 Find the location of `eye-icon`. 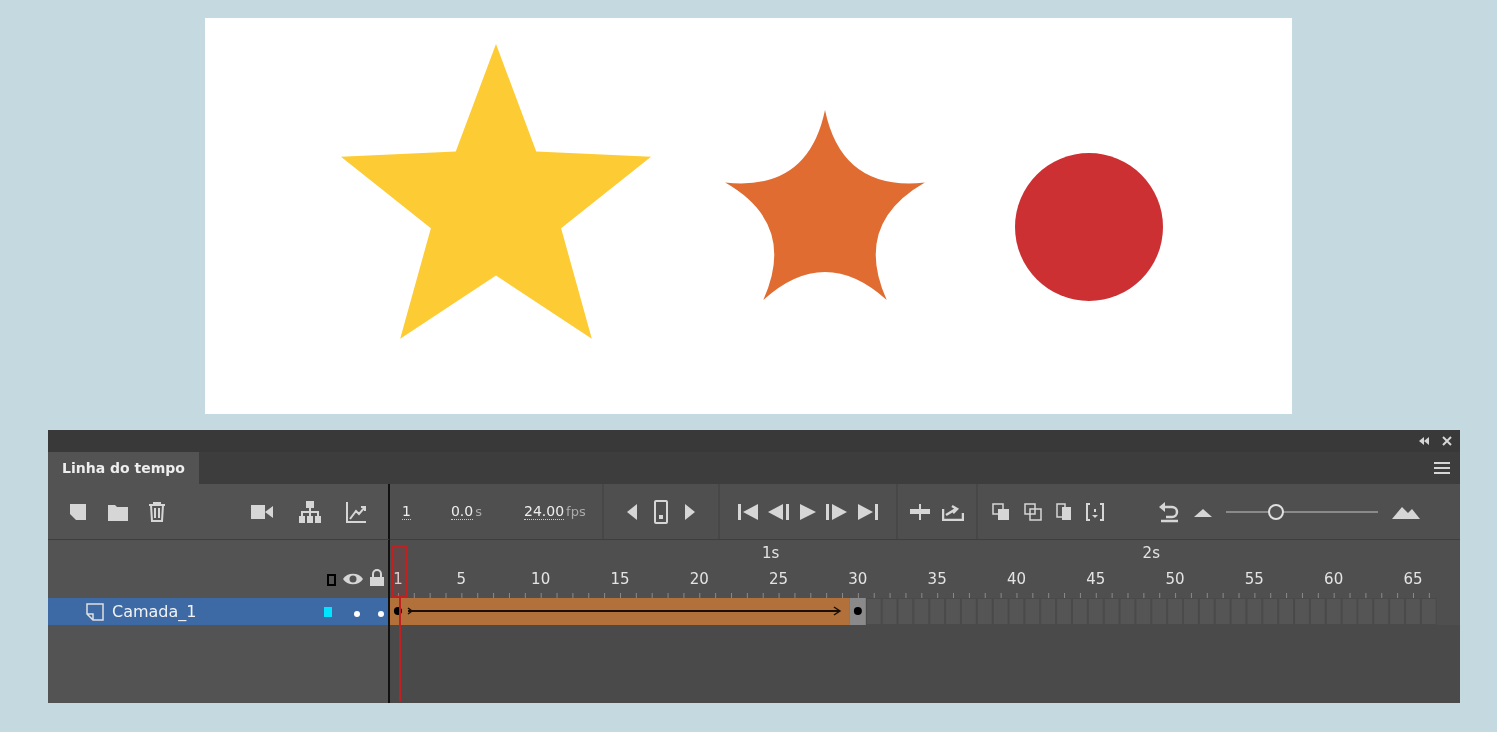

eye-icon is located at coordinates (353, 579).